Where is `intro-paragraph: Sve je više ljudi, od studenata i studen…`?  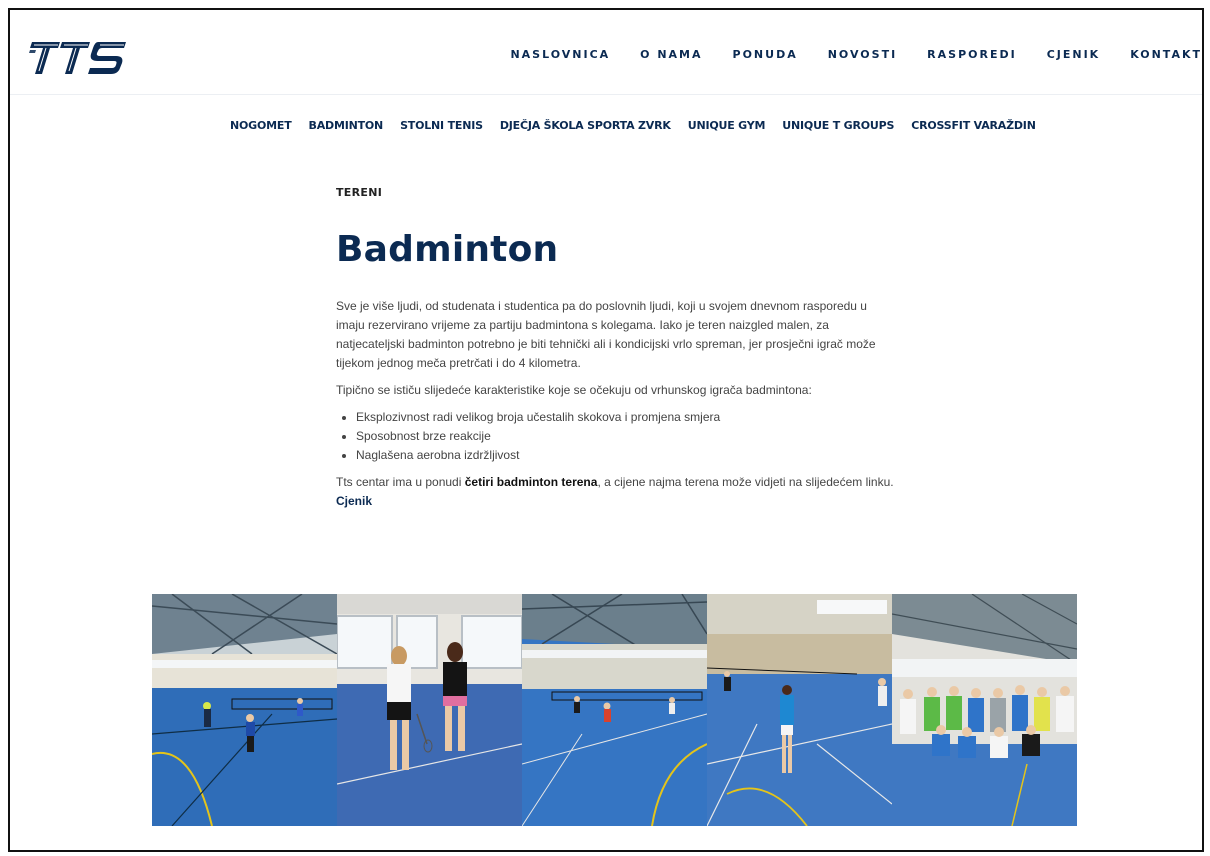 intro-paragraph: Sve je više ljudi, od studenata i studen… is located at coordinates (606, 334).